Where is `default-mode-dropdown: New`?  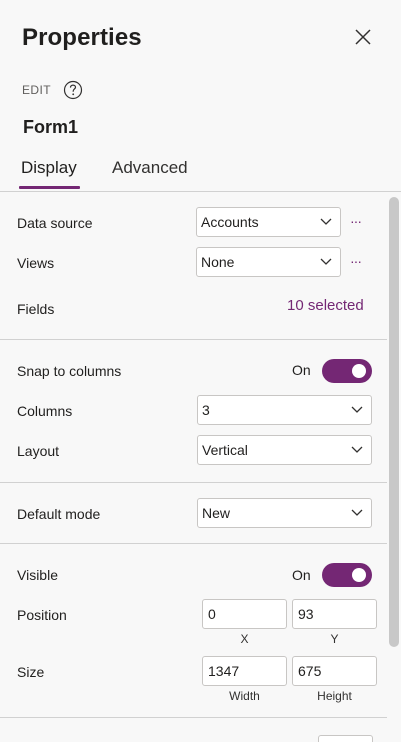
default-mode-dropdown: New is located at coordinates (284, 513).